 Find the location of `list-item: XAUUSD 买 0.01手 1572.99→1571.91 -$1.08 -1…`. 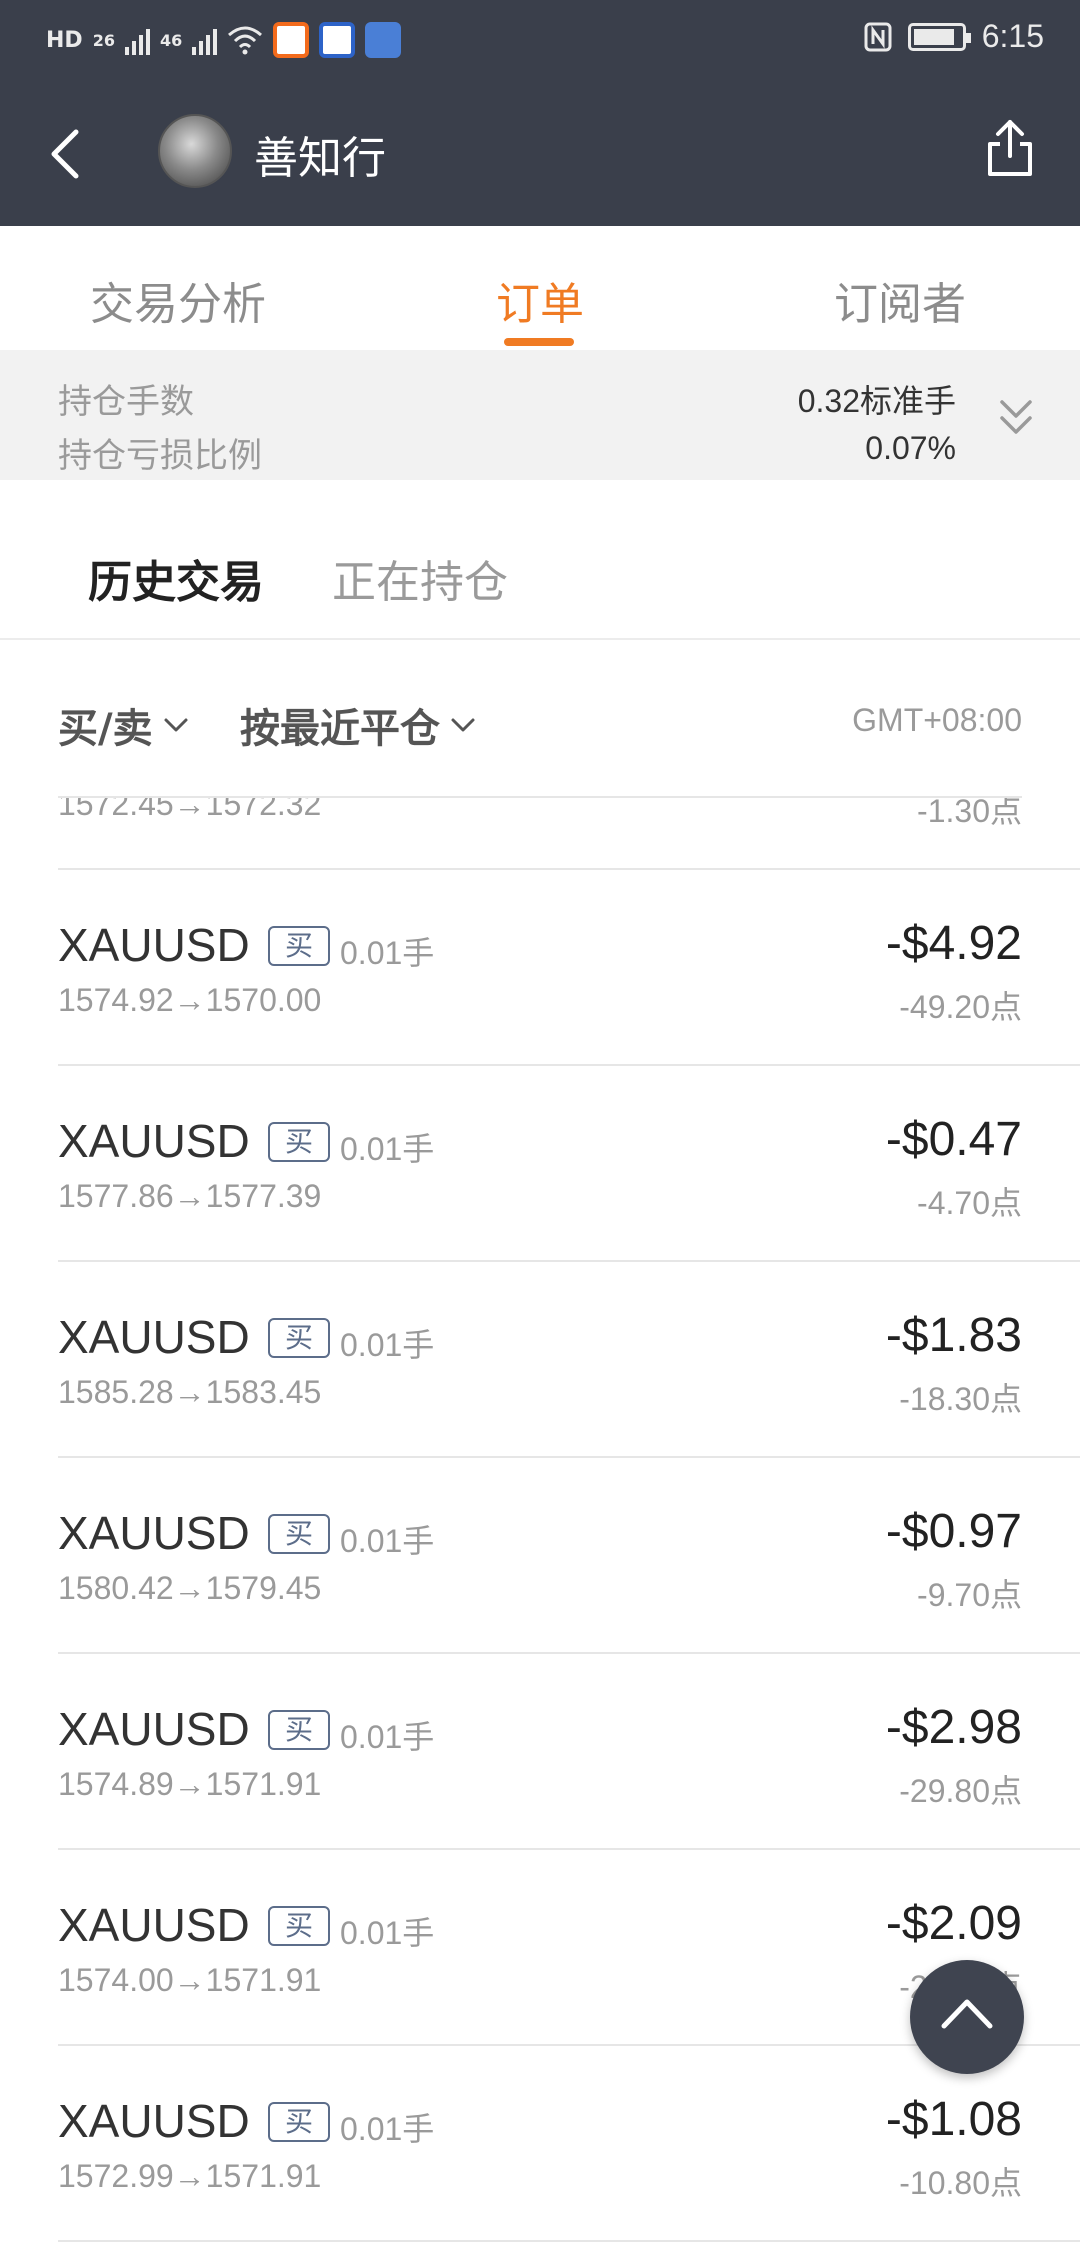

list-item: XAUUSD 买 0.01手 1572.99→1571.91 -$1.08 -1… is located at coordinates (540, 2144).